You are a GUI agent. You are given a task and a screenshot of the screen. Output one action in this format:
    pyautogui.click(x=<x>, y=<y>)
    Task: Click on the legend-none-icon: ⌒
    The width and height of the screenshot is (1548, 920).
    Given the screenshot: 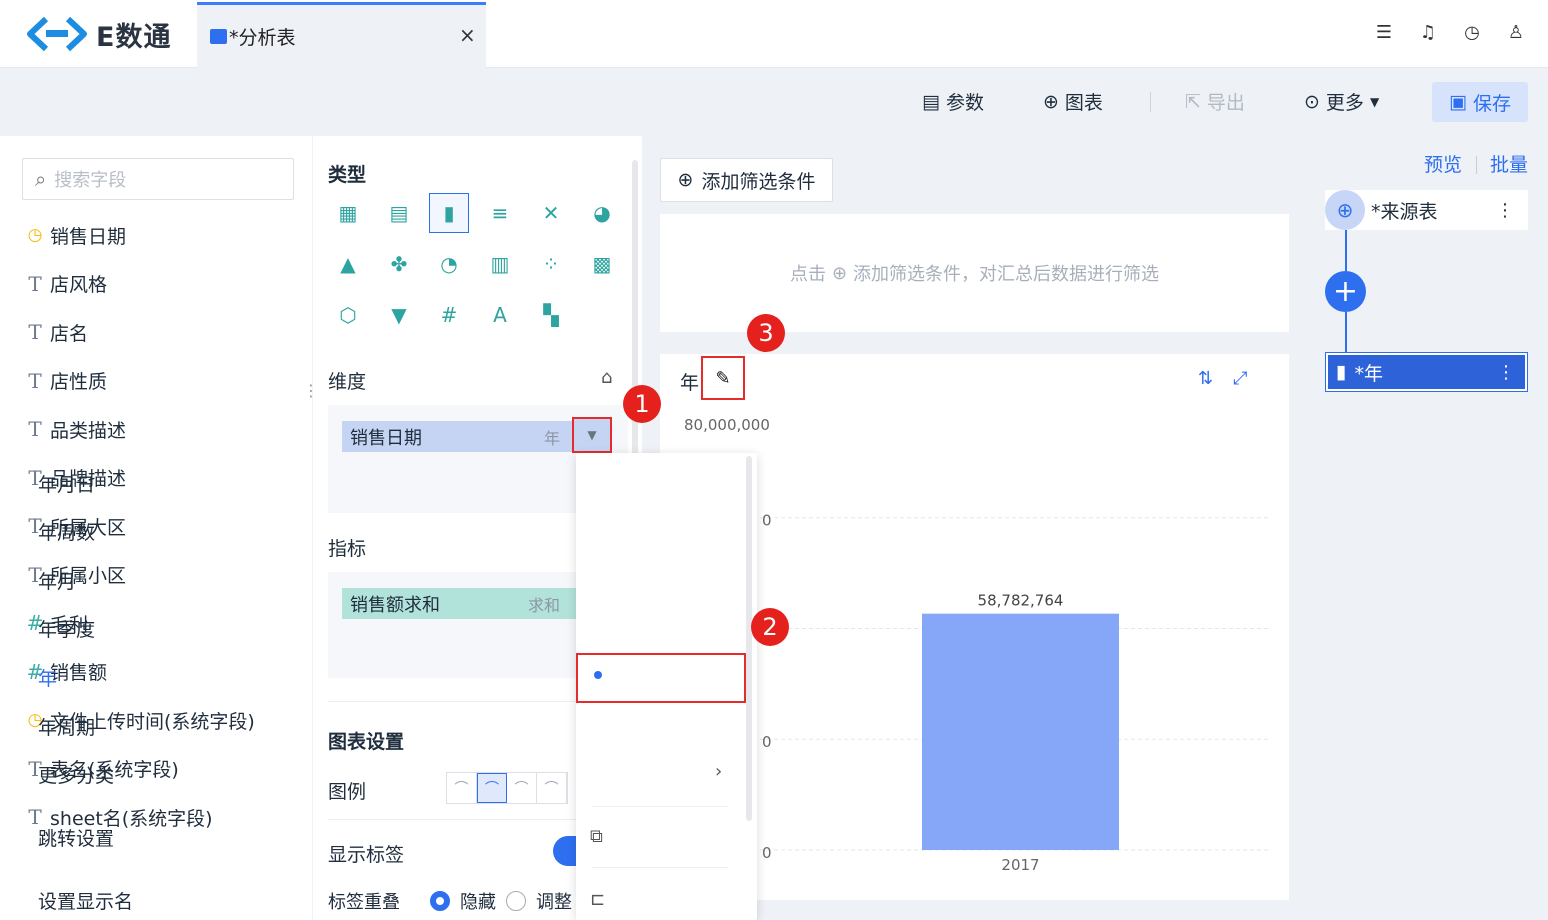 What is the action you would take?
    pyautogui.click(x=462, y=788)
    